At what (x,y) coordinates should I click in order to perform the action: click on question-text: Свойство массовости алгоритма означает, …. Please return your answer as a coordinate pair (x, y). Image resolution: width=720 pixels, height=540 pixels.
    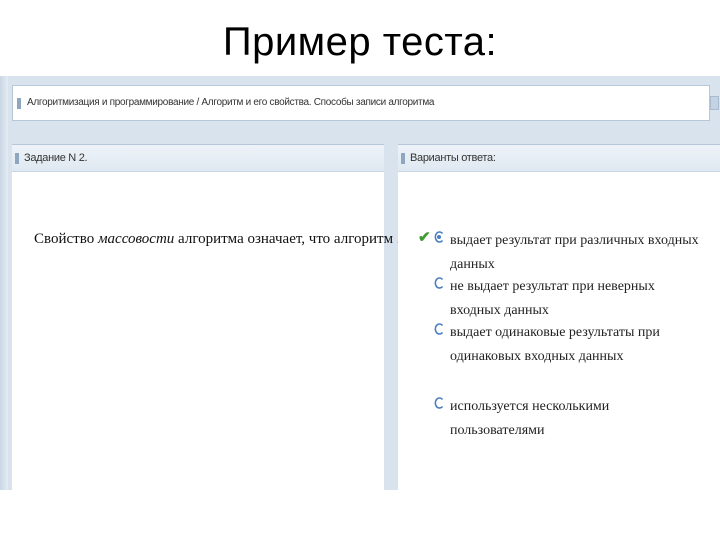
    Looking at the image, I should click on (221, 239).